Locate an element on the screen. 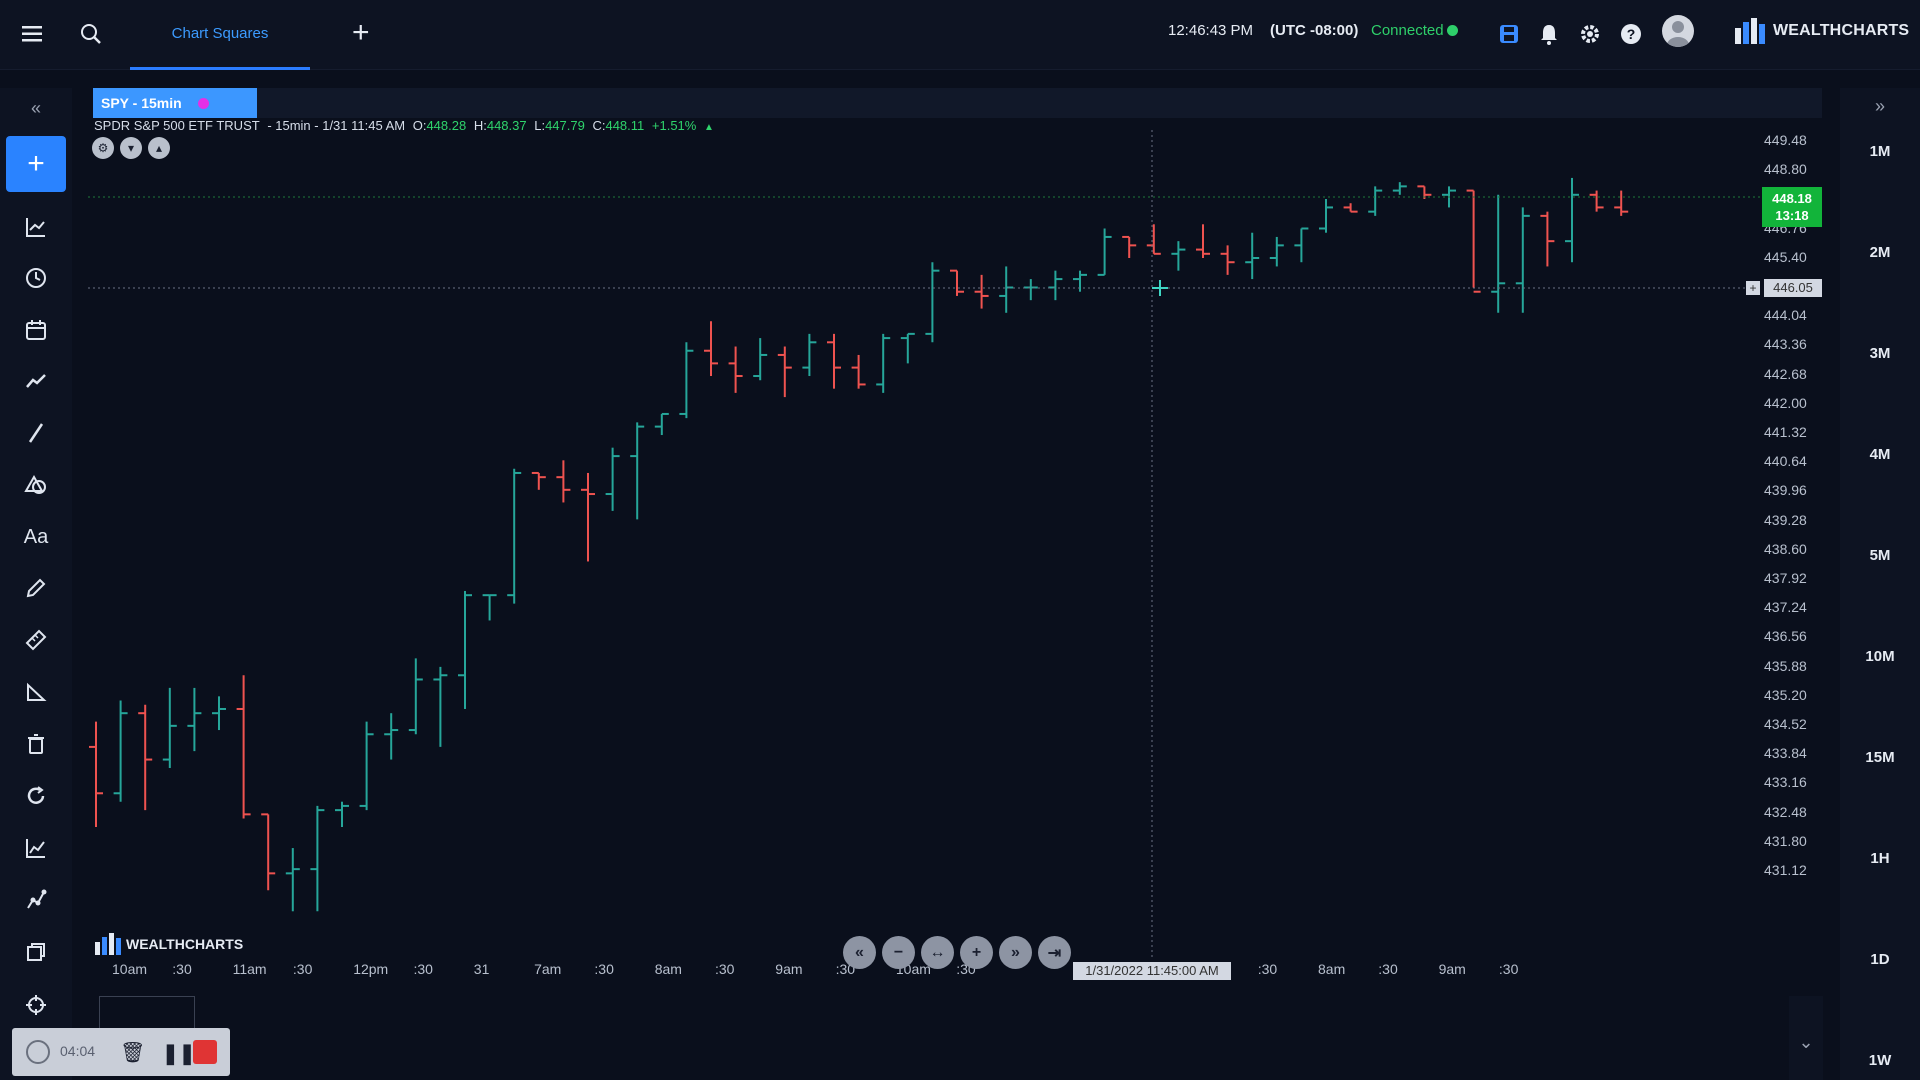  screen-recorder-bar: 04:04 🗑 ❚❚ is located at coordinates (121, 1052).